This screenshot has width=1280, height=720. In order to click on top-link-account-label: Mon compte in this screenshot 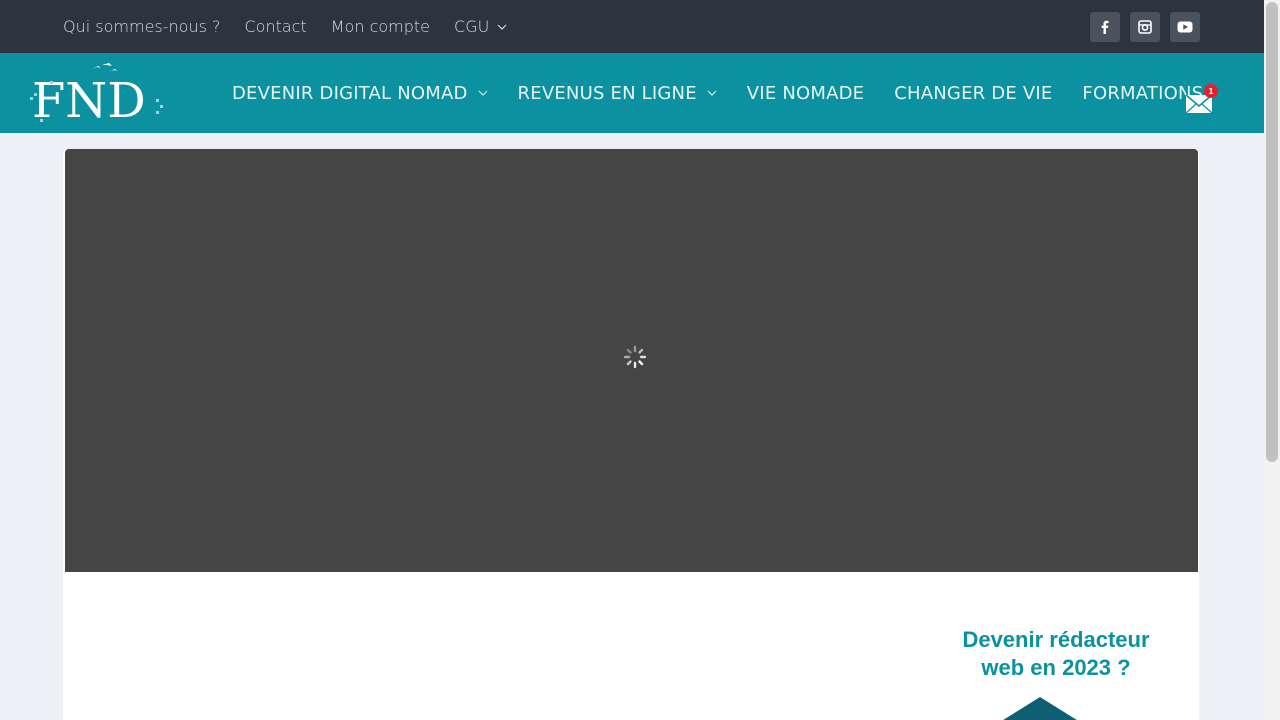, I will do `click(380, 26)`.